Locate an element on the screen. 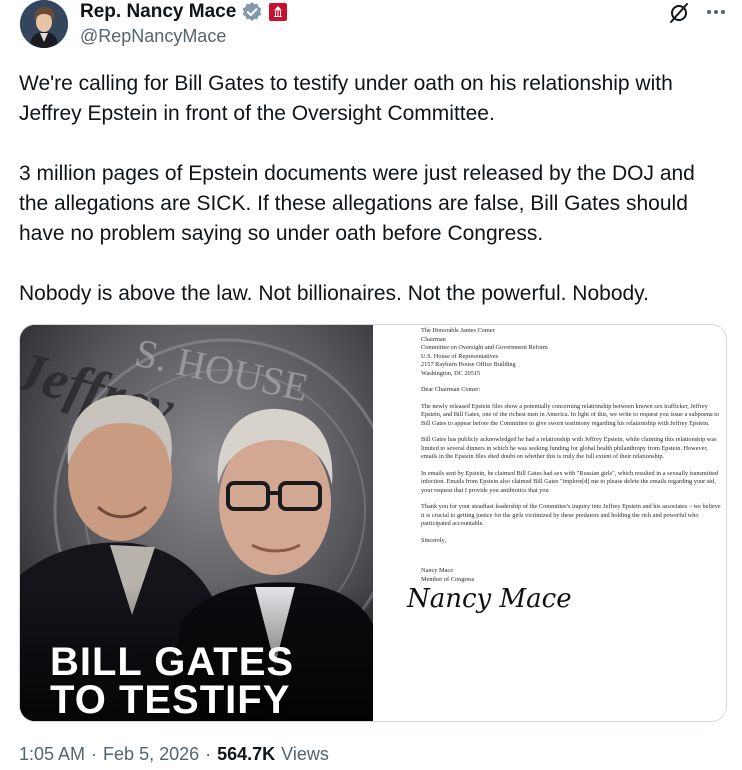 The height and width of the screenshot is (770, 742). letter-address-line: 2157 Rayburn House Office Building is located at coordinates (468, 364).